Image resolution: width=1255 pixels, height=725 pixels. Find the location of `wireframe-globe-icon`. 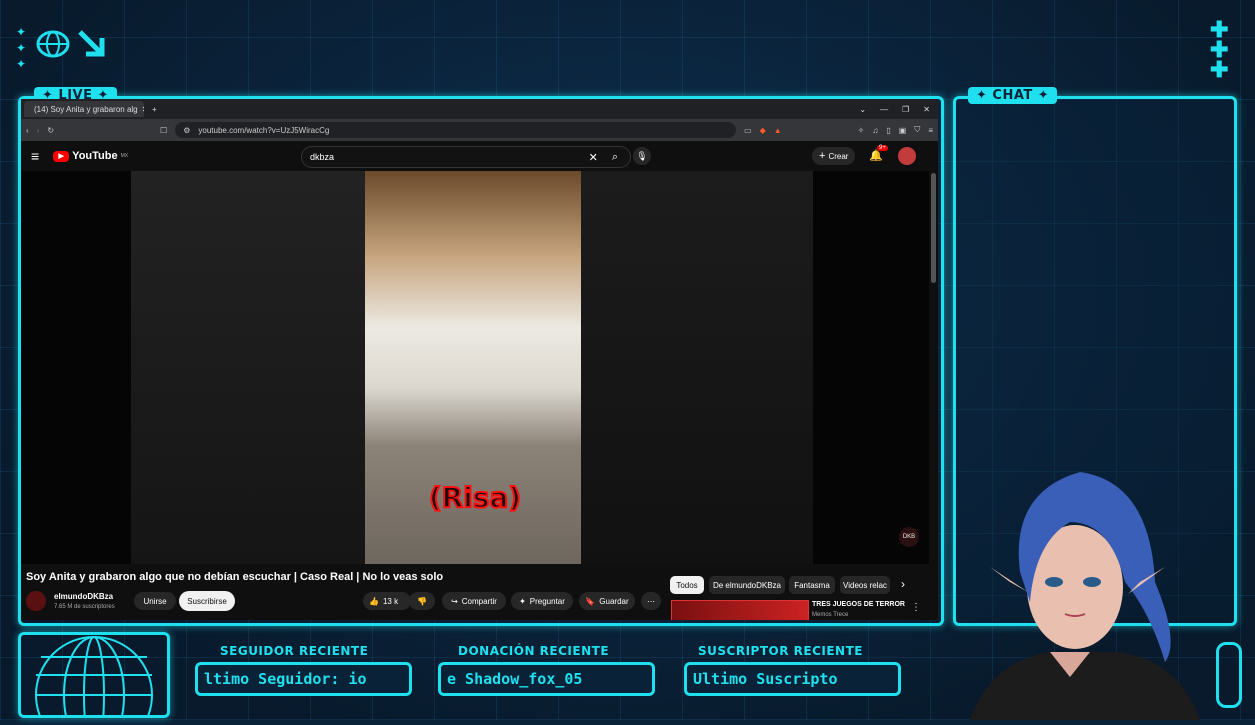

wireframe-globe-icon is located at coordinates (94, 675).